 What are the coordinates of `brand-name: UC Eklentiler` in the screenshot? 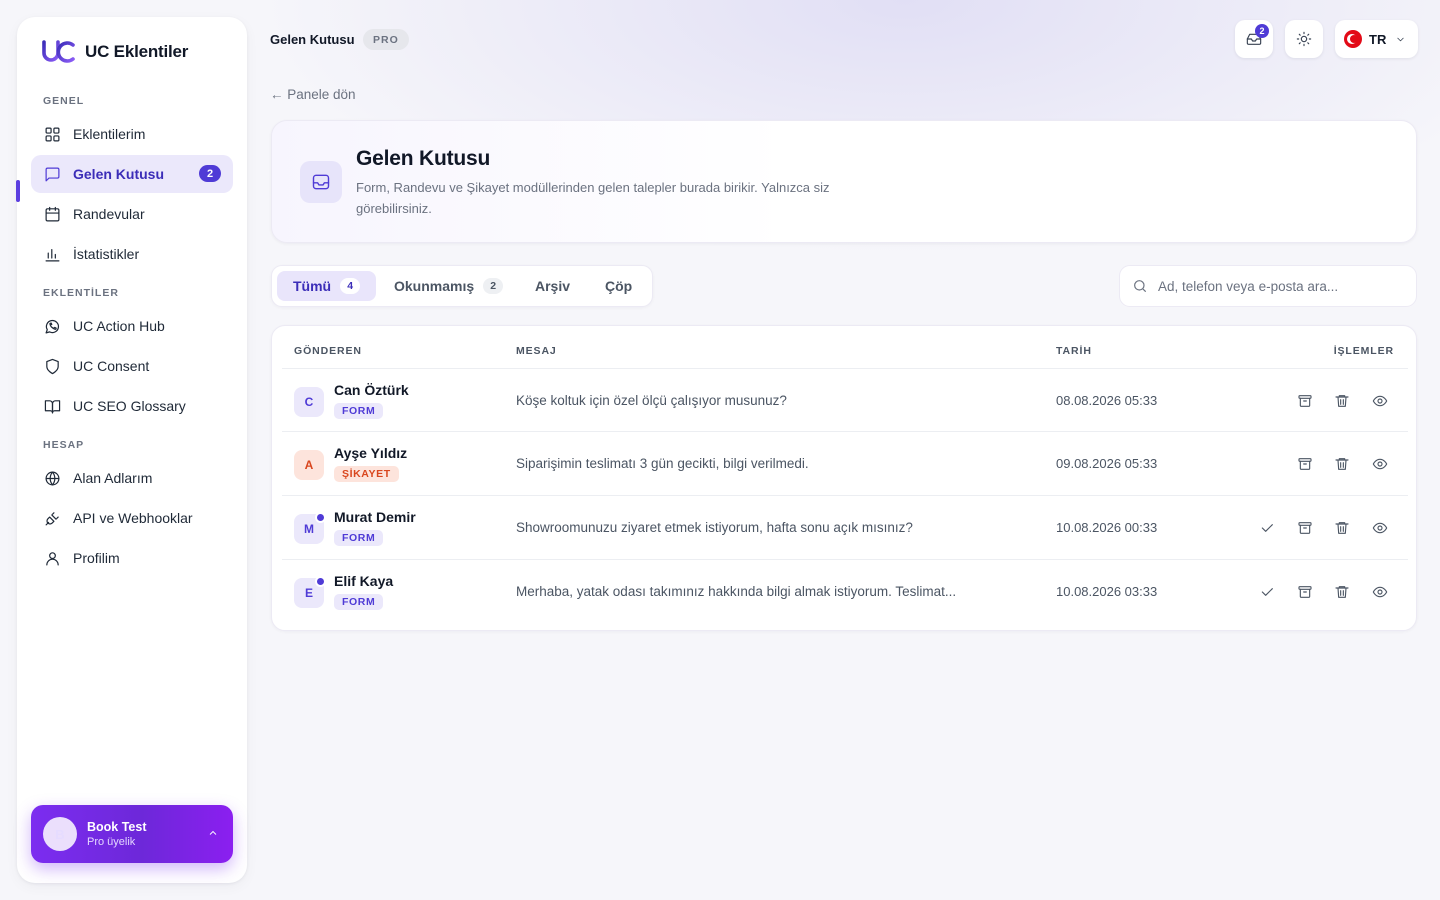 It's located at (137, 51).